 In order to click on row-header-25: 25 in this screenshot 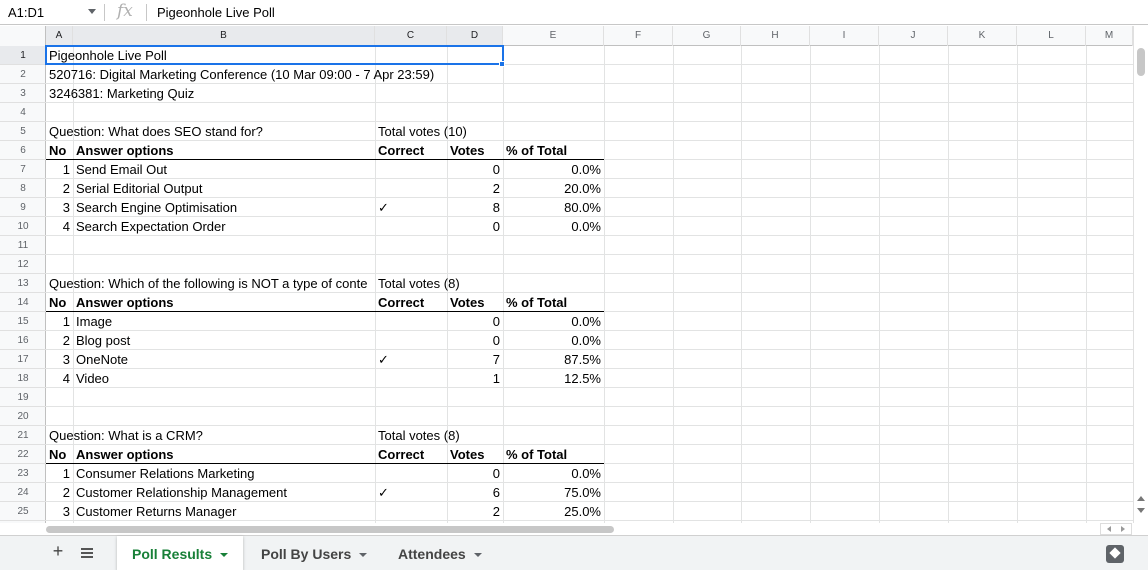, I will do `click(23, 511)`.